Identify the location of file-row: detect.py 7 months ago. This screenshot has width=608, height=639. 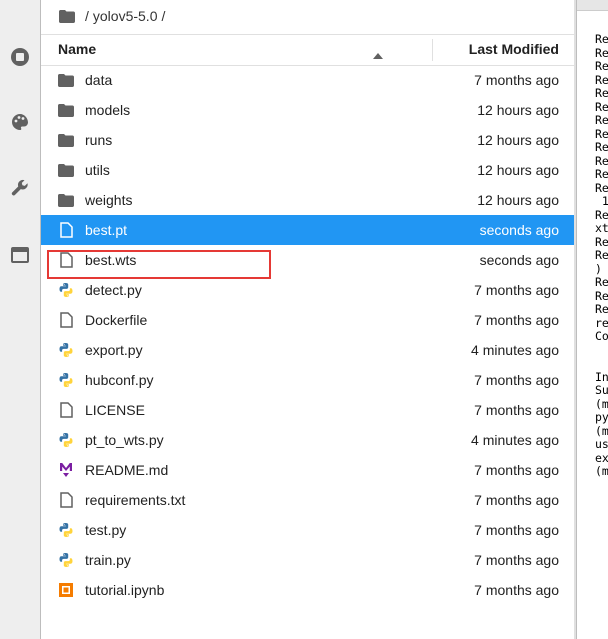
(307, 290).